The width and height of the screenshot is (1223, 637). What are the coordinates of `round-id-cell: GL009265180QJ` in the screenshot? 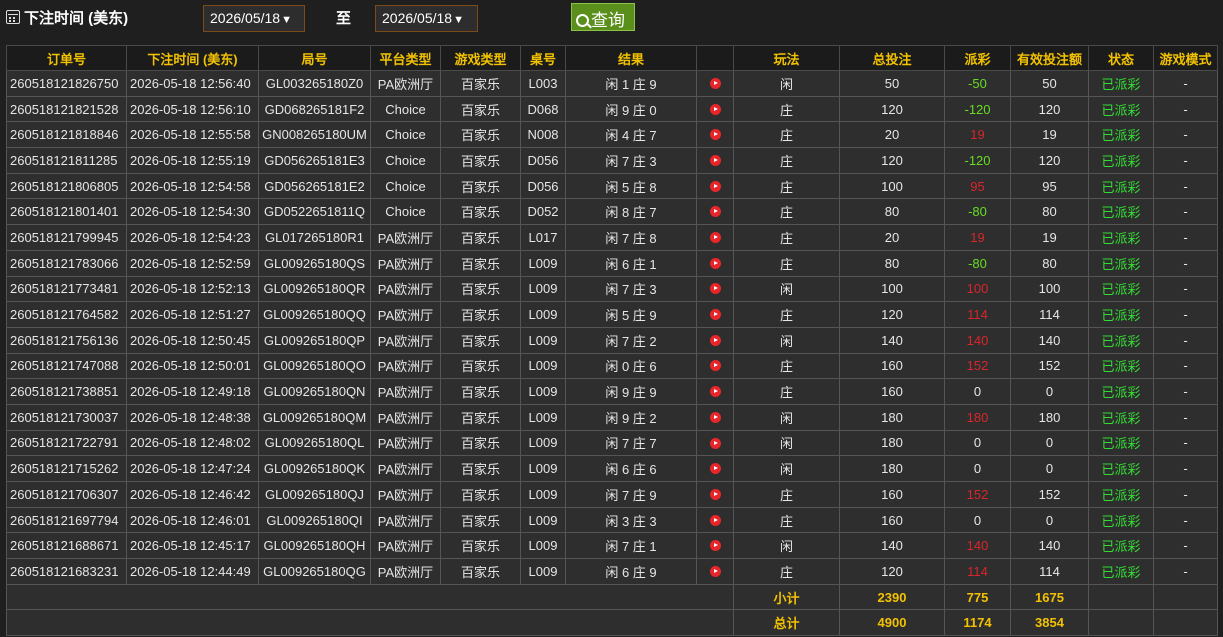 It's located at (314, 494).